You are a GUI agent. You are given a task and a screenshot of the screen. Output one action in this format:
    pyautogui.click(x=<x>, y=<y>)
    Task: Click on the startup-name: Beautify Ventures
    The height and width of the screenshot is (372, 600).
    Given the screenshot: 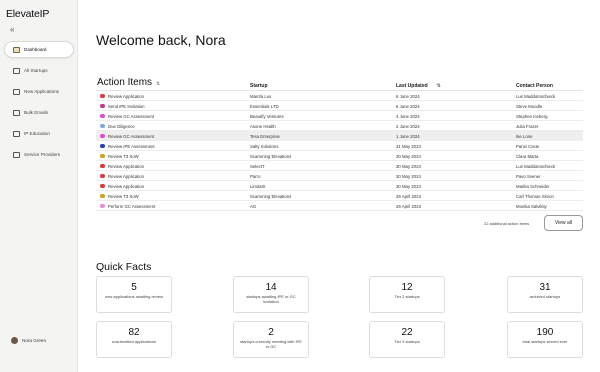 What is the action you would take?
    pyautogui.click(x=267, y=116)
    